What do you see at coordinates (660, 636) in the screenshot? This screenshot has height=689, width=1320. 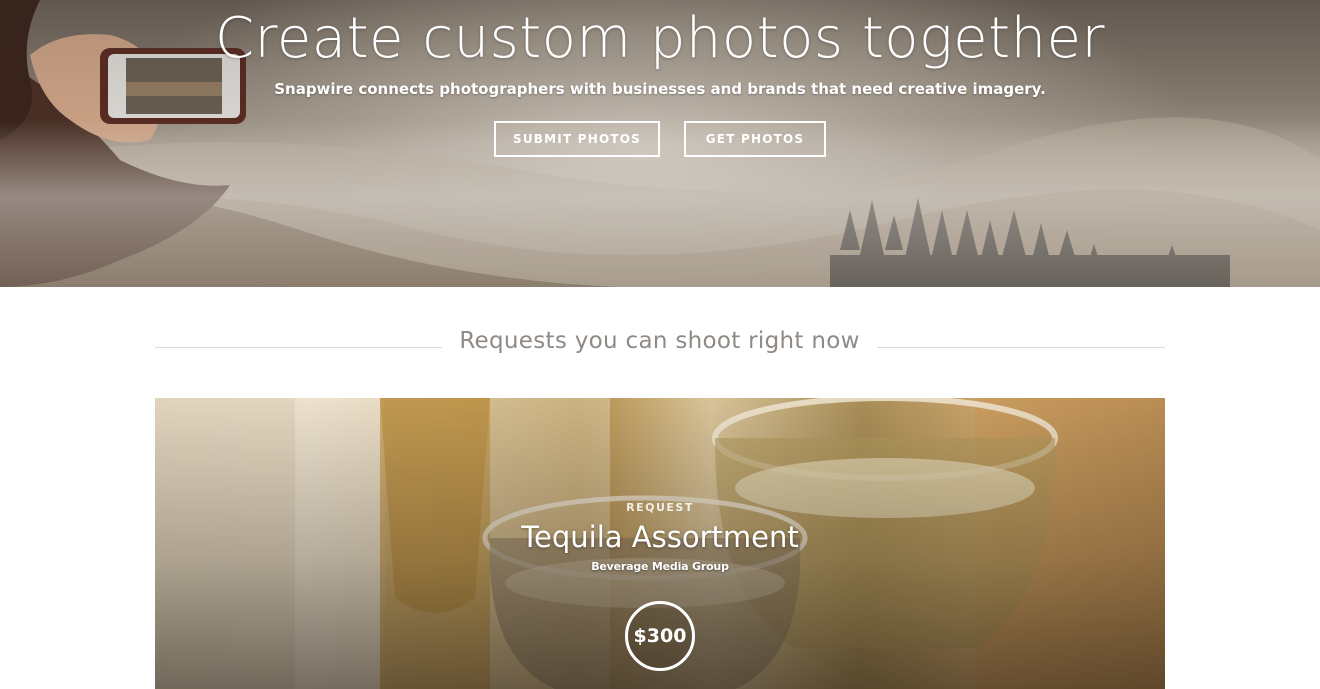 I see `price-badge: $300` at bounding box center [660, 636].